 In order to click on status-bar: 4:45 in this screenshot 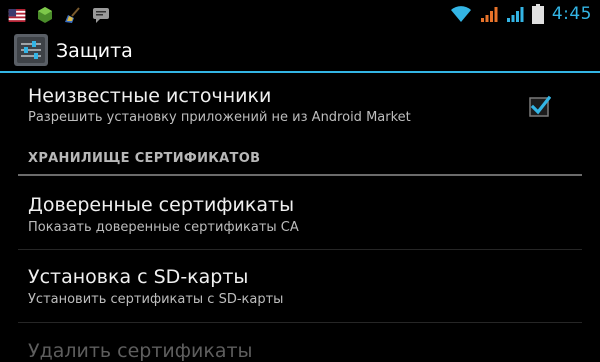, I will do `click(300, 15)`.